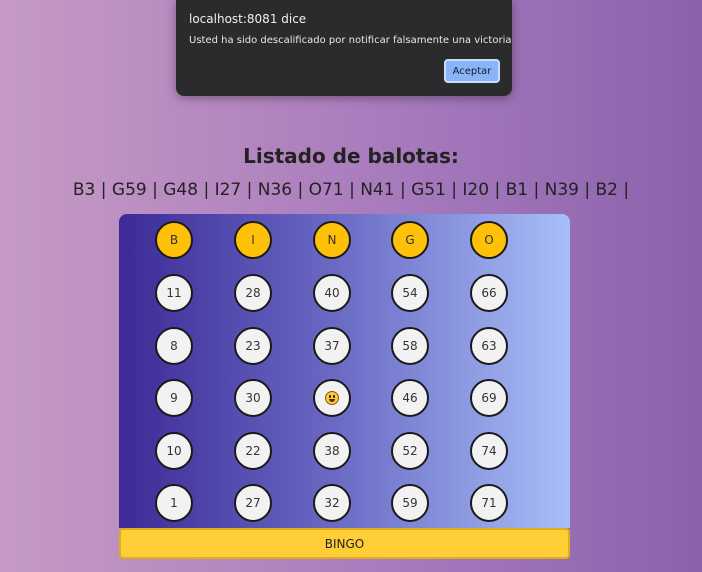 The image size is (702, 572). What do you see at coordinates (472, 71) in the screenshot?
I see `accept-button: Aceptar` at bounding box center [472, 71].